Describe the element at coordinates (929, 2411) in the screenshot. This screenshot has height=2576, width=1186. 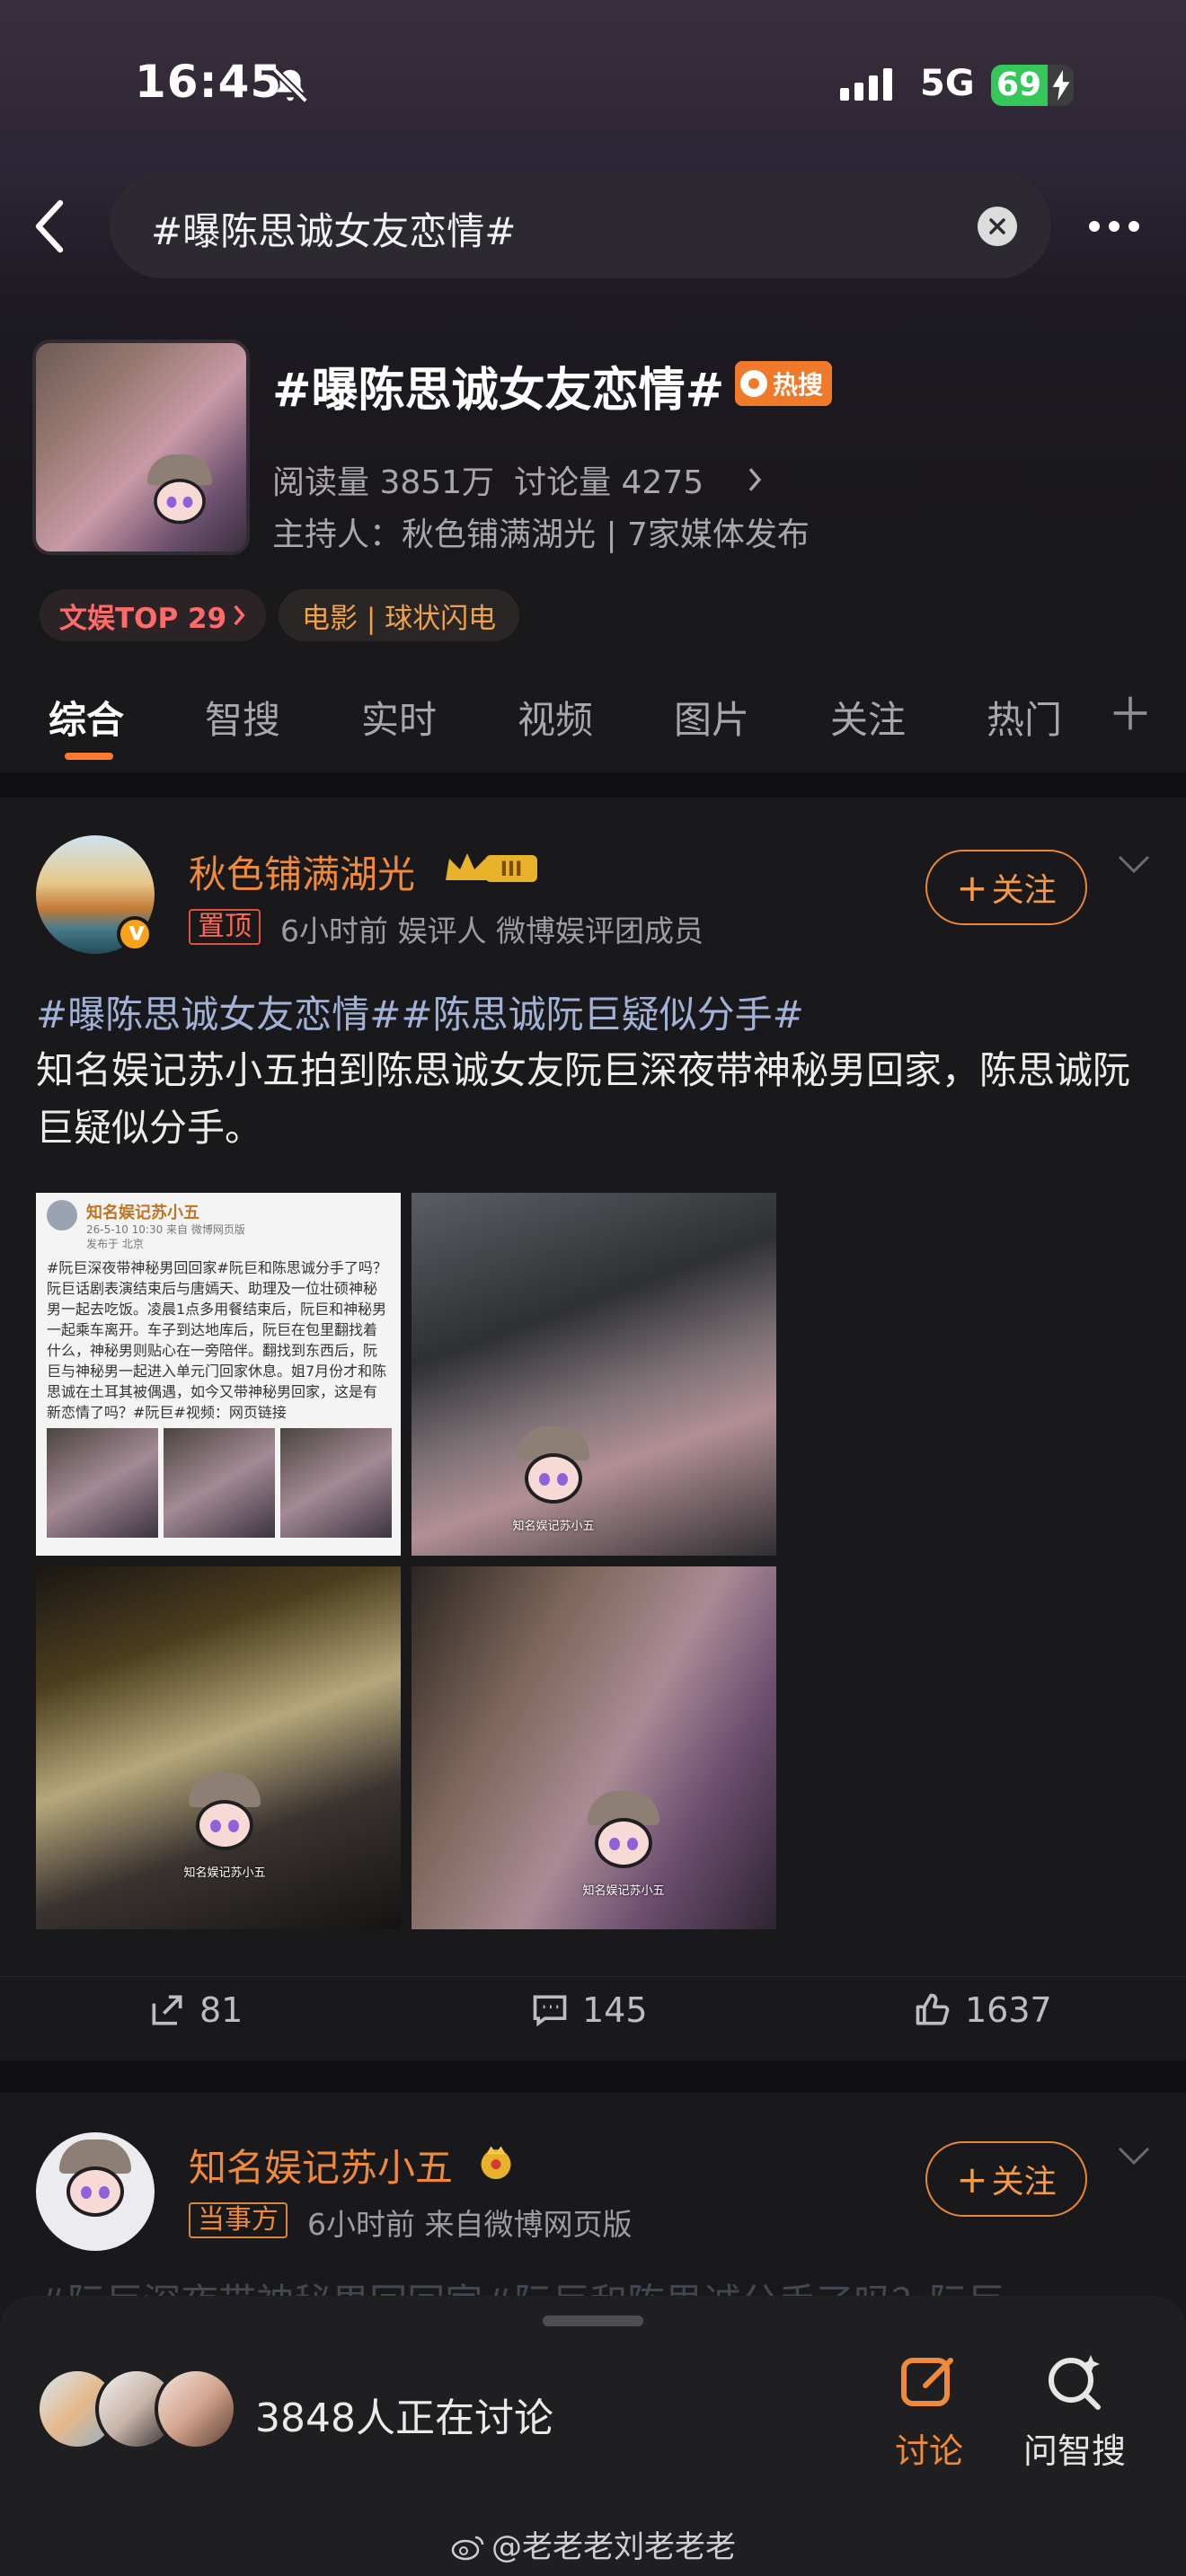
I see `discuss-button: 讨论` at that location.